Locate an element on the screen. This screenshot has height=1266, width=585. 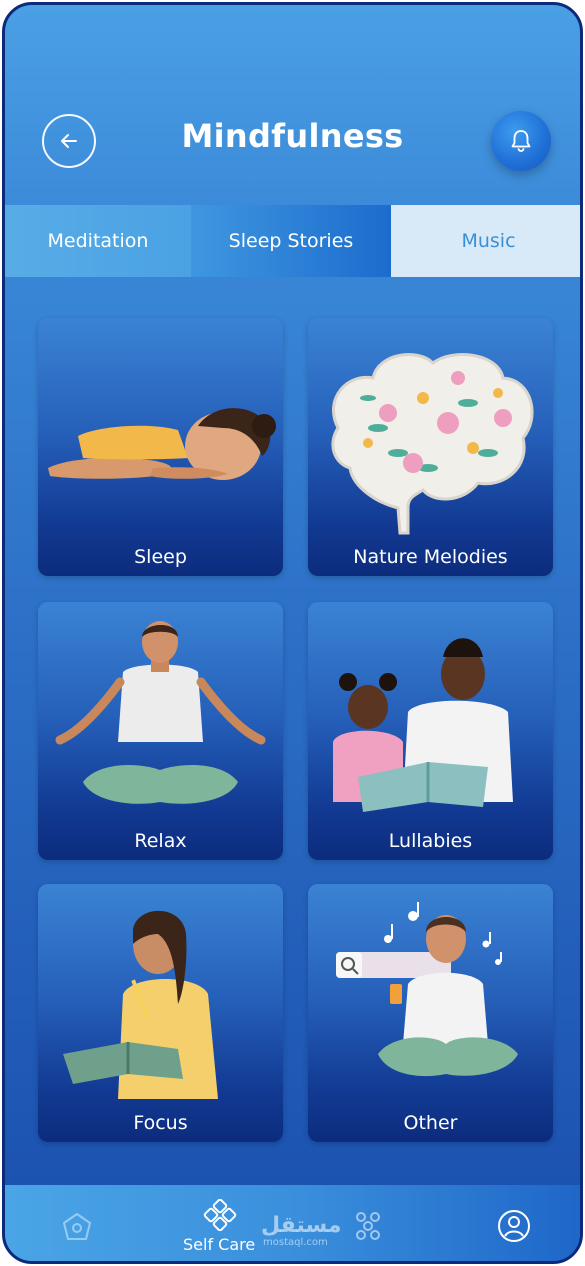
category-label: Focus is located at coordinates (160, 1123).